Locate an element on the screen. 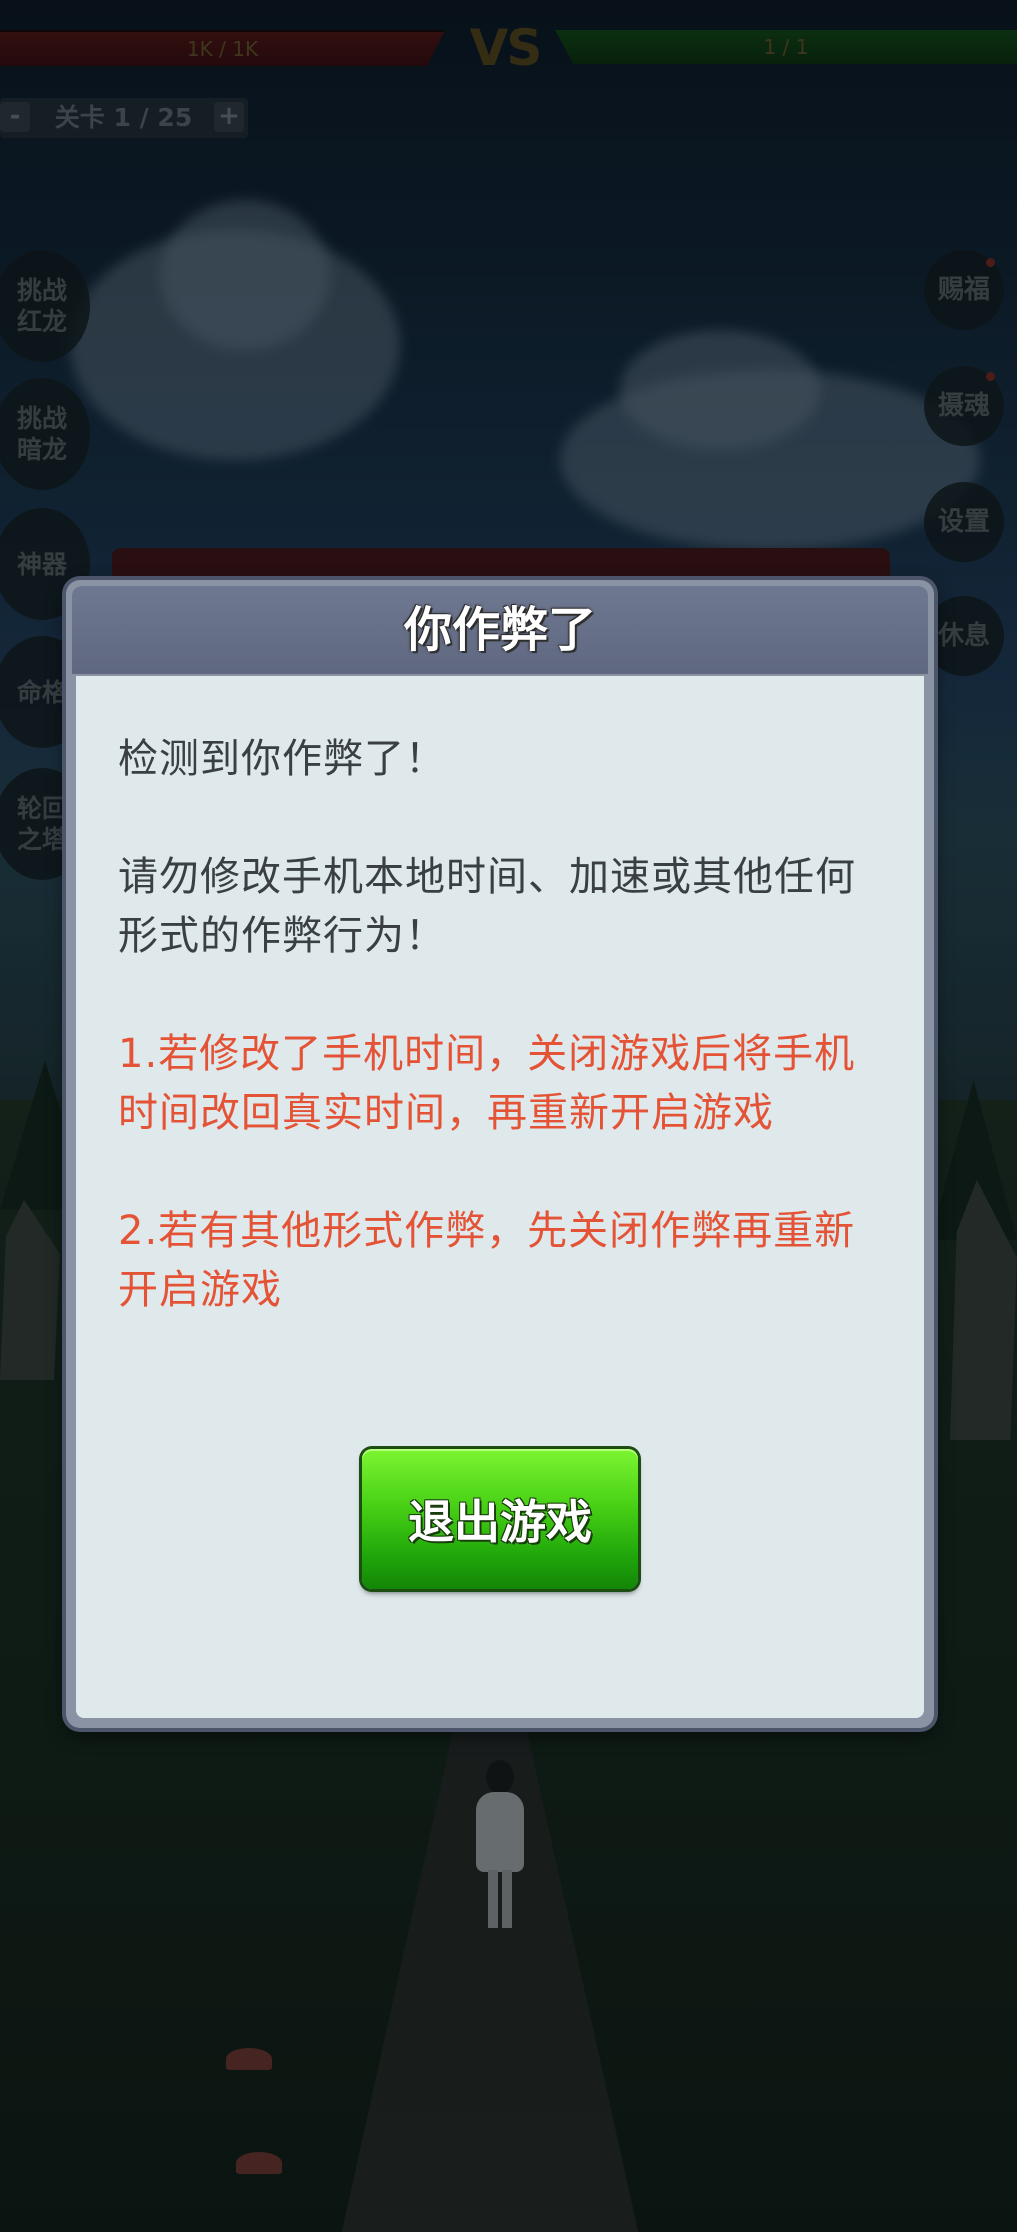  warning-instruction-text: 请勿修改手机本地时间、加速或其他任何形式的作弊行为！ is located at coordinates (487, 906).